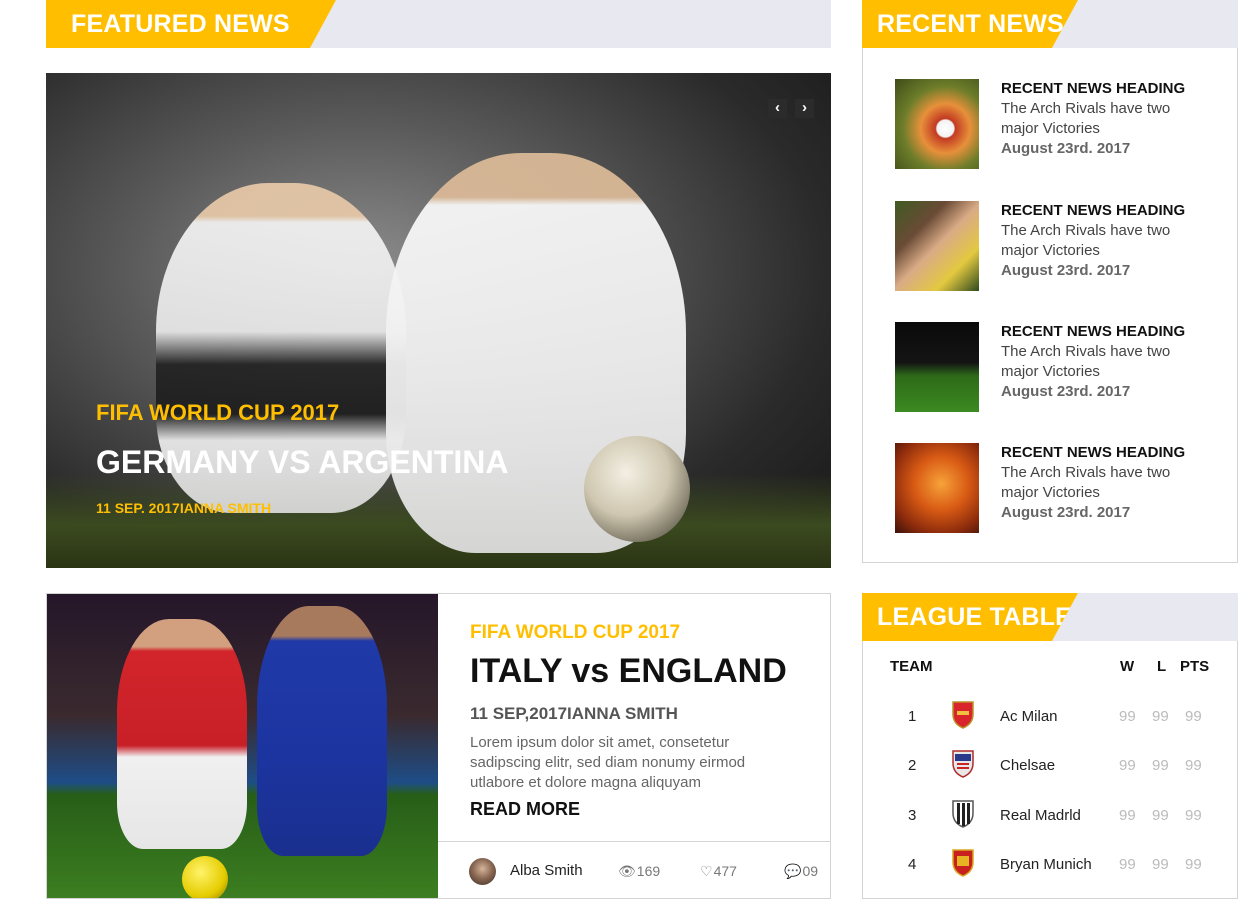 Image resolution: width=1259 pixels, height=899 pixels. What do you see at coordinates (302, 462) in the screenshot?
I see `featured-title: GERMANY VS ARGENTINA` at bounding box center [302, 462].